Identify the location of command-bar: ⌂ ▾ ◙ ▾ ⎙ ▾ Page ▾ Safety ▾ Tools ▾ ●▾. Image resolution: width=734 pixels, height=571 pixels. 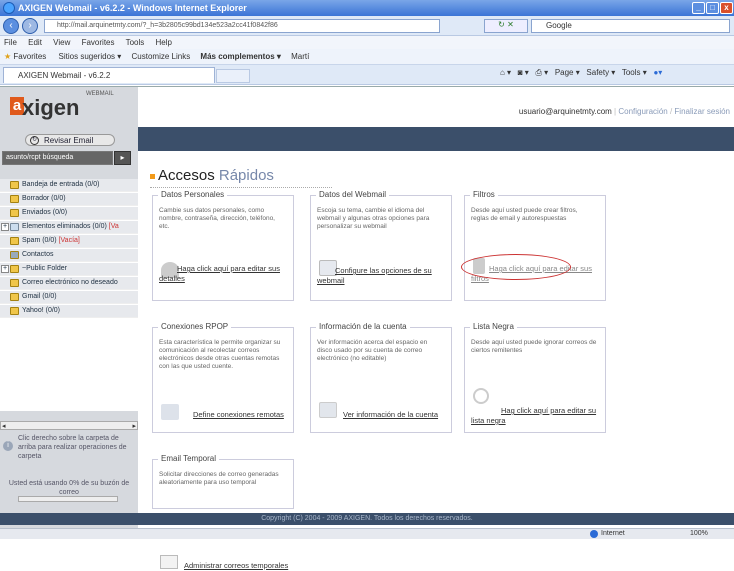
(581, 73).